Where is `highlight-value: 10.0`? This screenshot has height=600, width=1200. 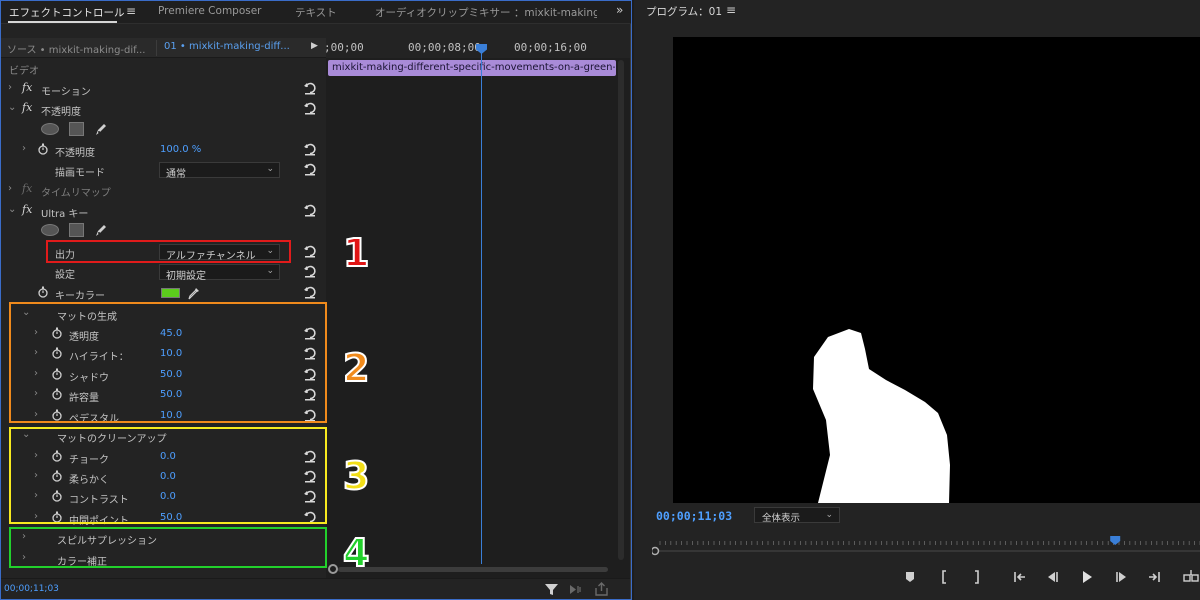 highlight-value: 10.0 is located at coordinates (171, 353).